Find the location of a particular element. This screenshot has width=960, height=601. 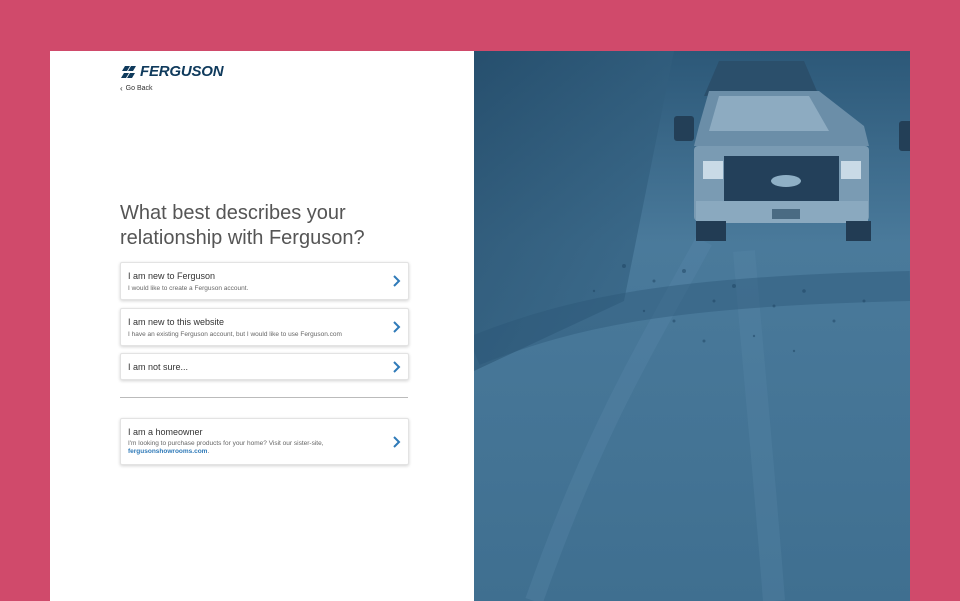

ferguson-logo-mark-icon is located at coordinates (128, 71).